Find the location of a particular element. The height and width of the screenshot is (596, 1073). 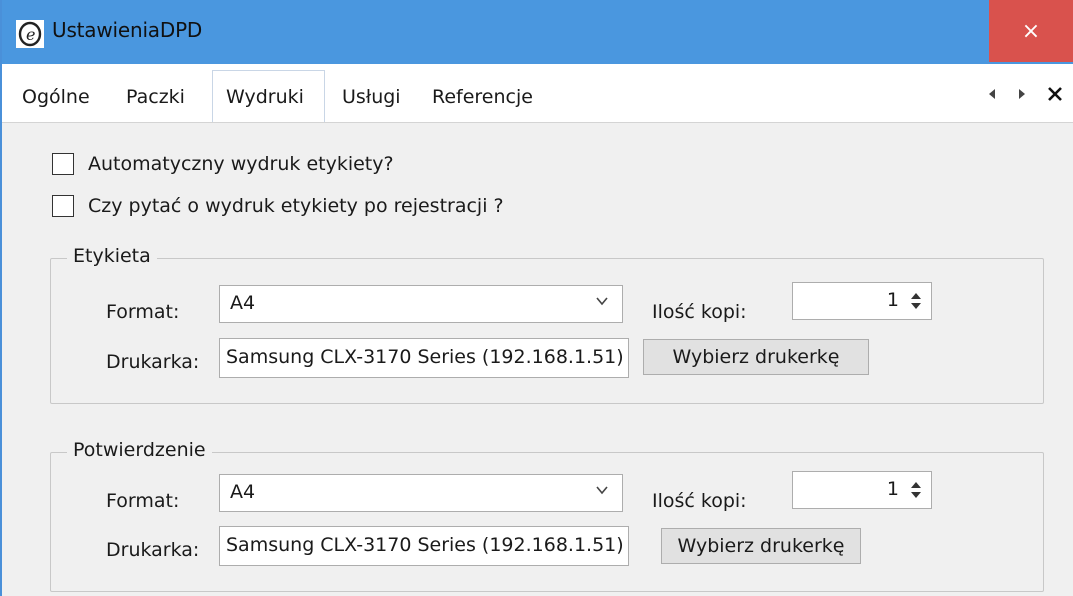

etykieta-printer-field: Samsung CLX-3170 Series (192.168.1.51) is located at coordinates (424, 358).